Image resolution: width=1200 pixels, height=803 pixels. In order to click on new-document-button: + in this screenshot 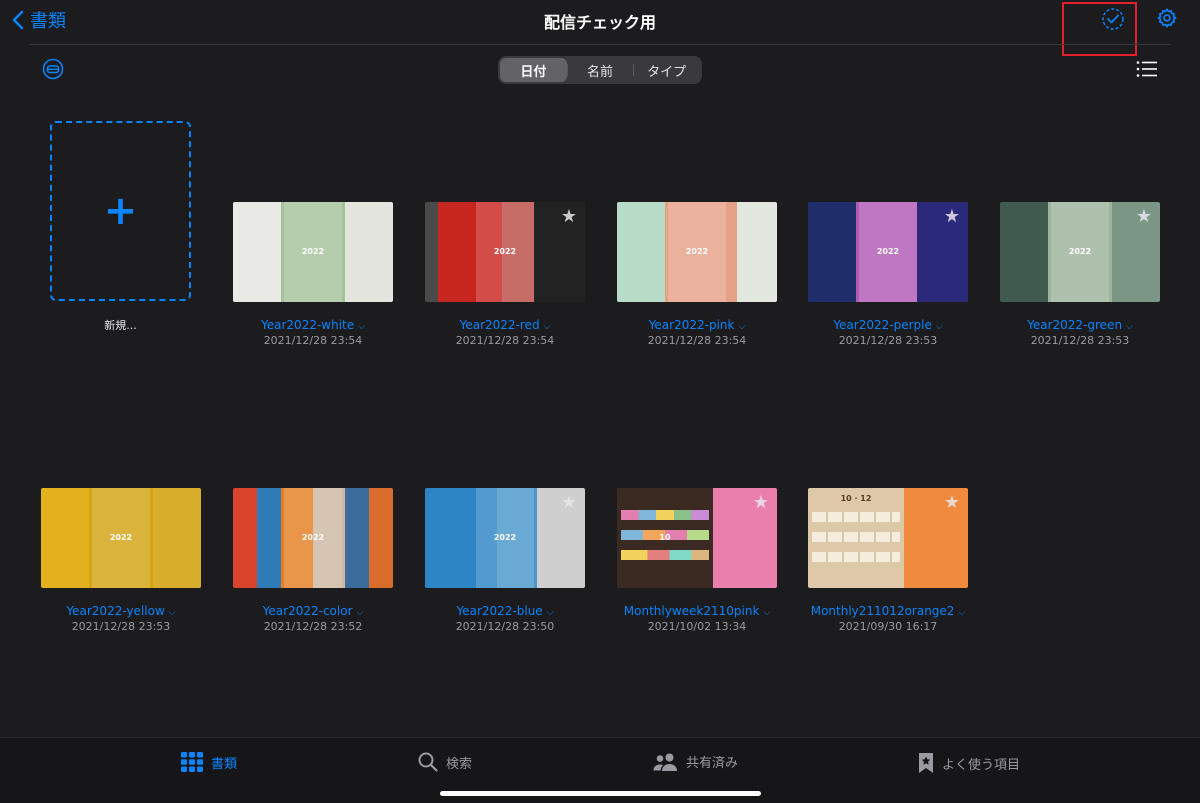, I will do `click(120, 211)`.